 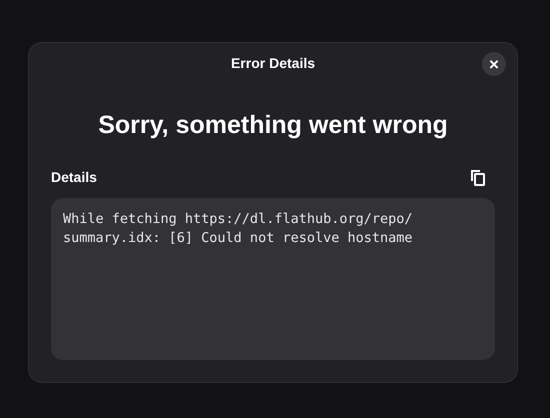 I want to click on dialog-title: Error Details, so click(x=273, y=63).